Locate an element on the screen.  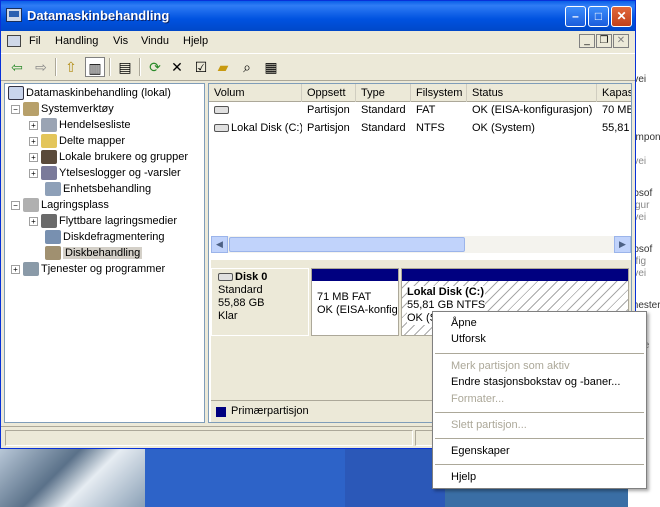
disk-management-icon is located at coordinates (53, 253).